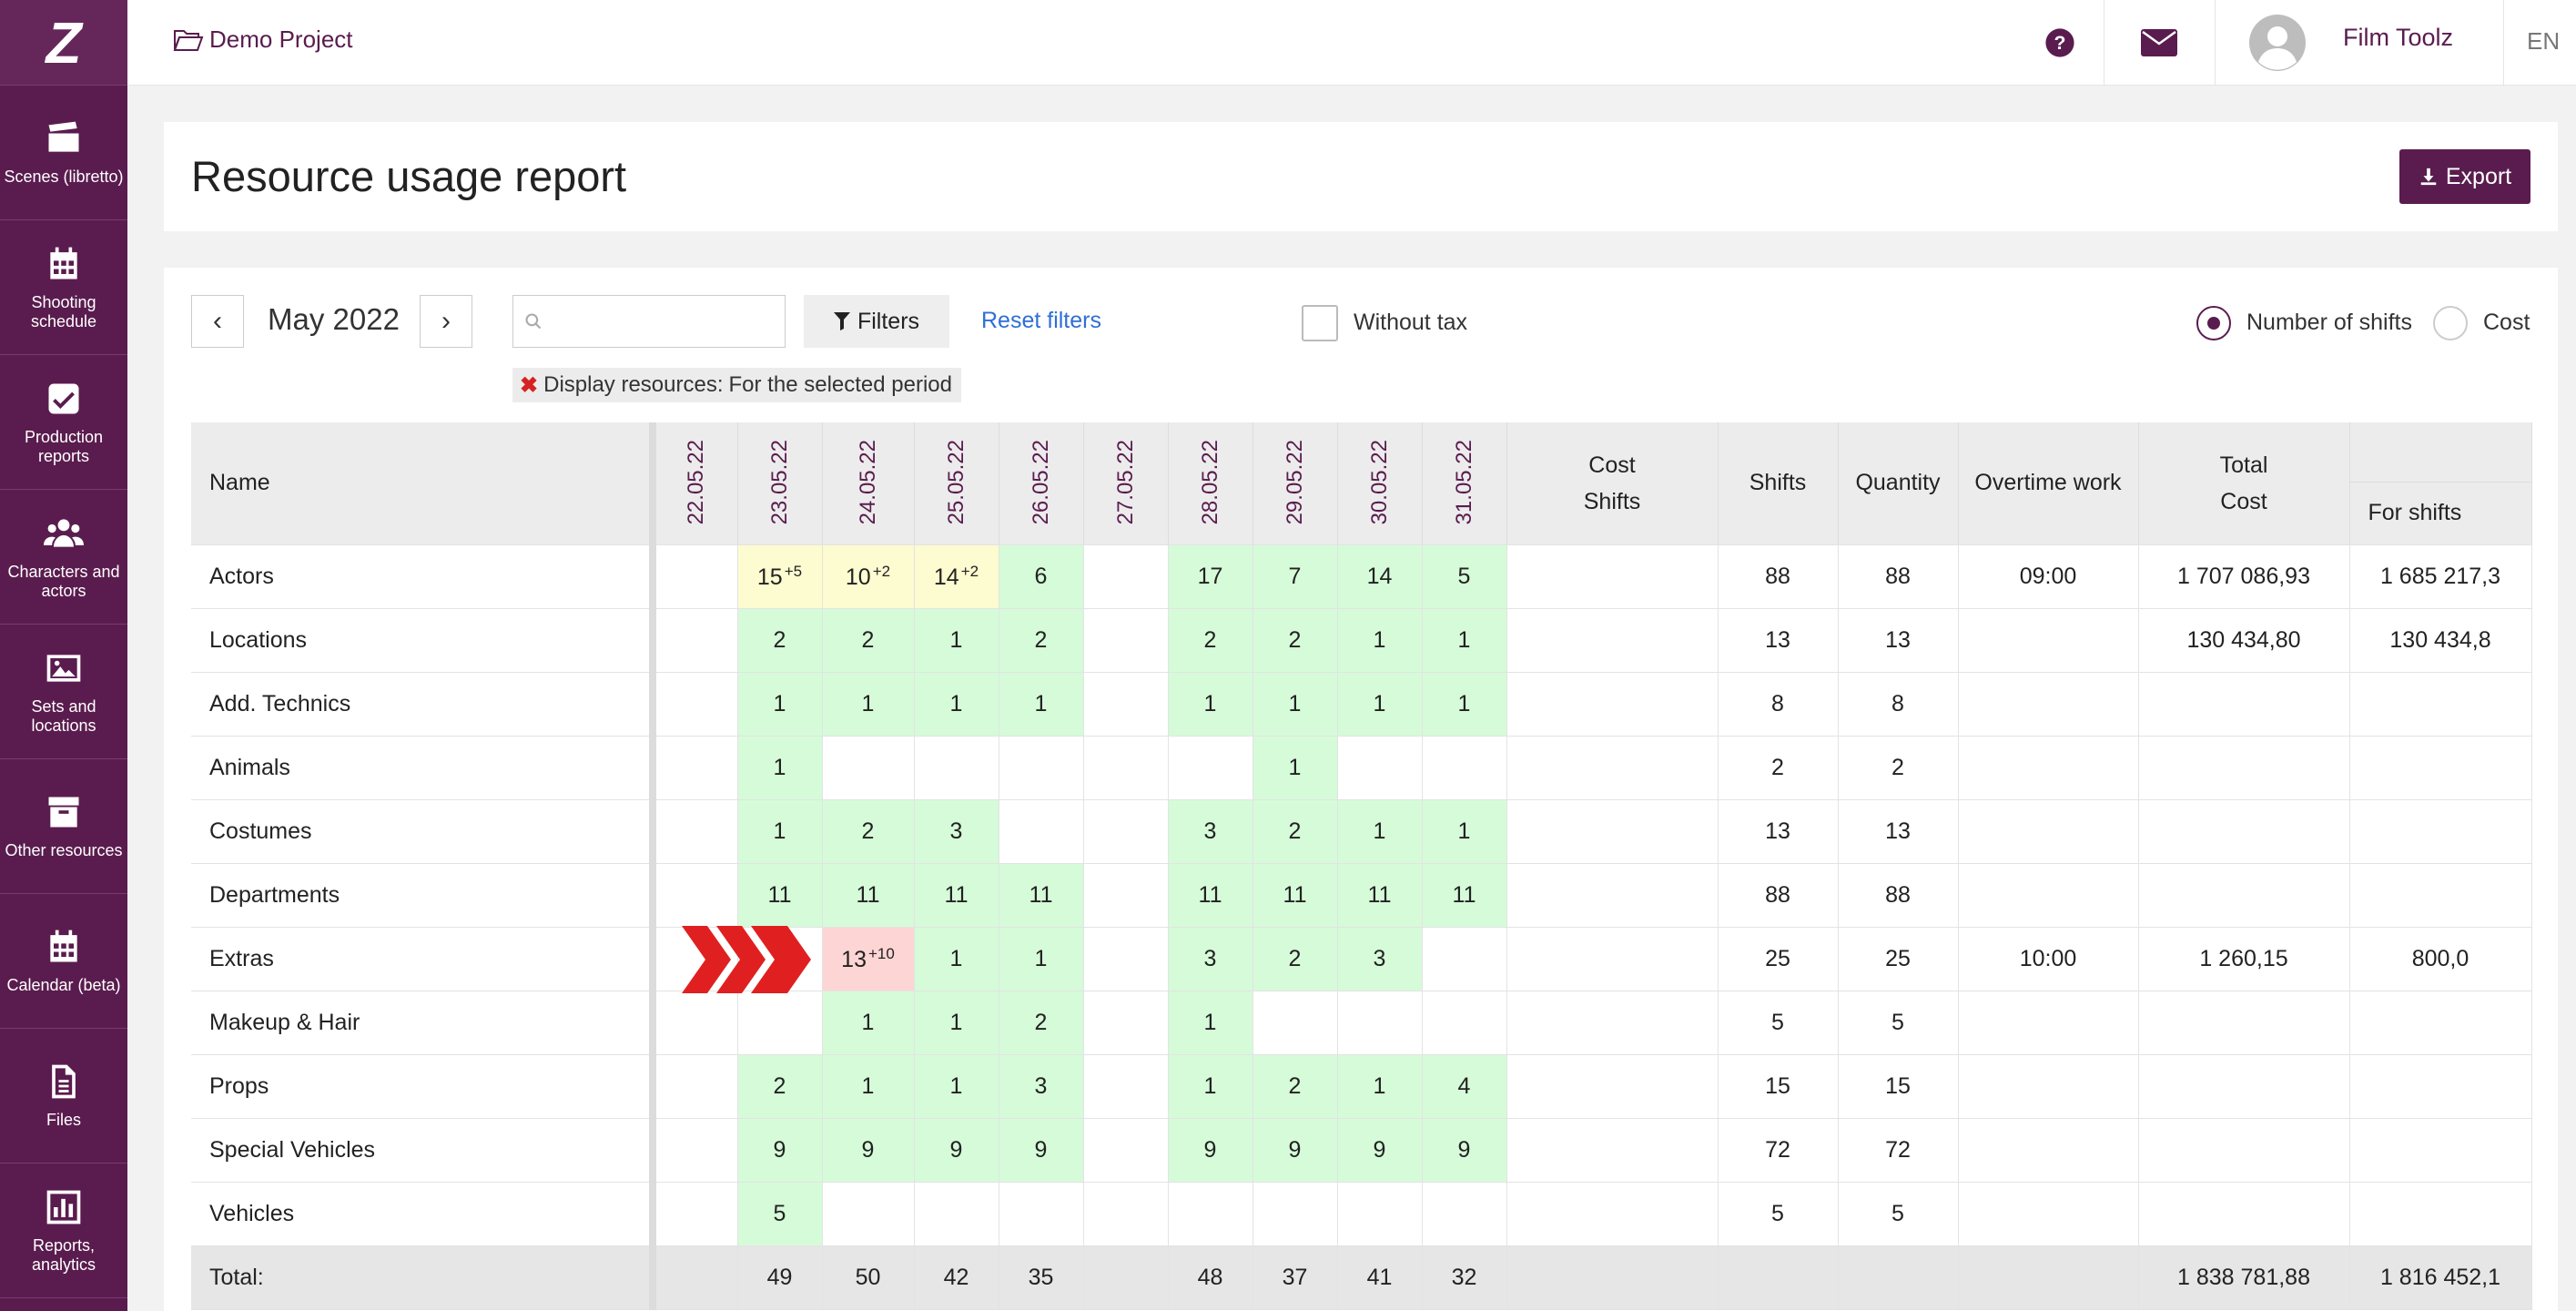  I want to click on language-switcher: EN, so click(2543, 41).